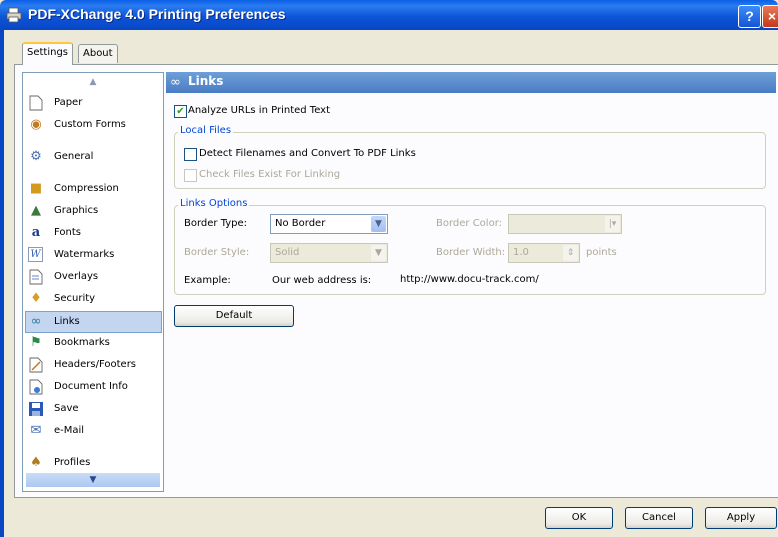 Image resolution: width=778 pixels, height=537 pixels. Describe the element at coordinates (14, 15) in the screenshot. I see `printer-icon` at that location.